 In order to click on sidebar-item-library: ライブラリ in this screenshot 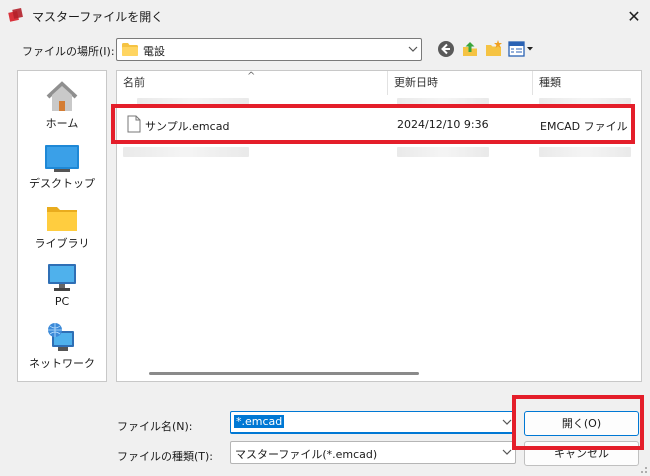, I will do `click(62, 224)`.